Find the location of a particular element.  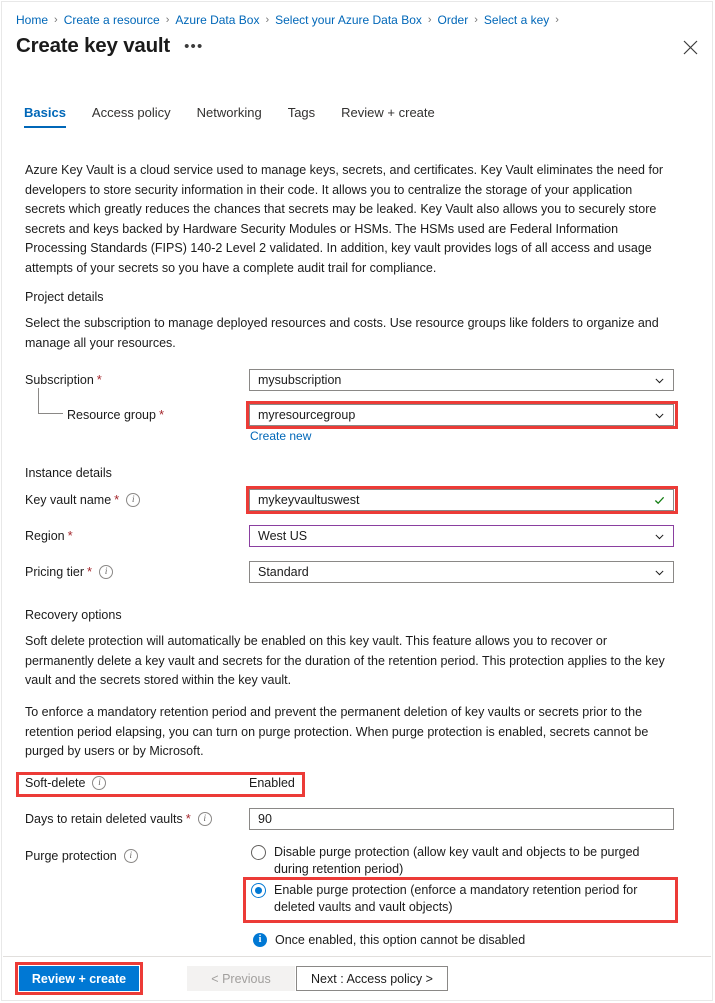

resource-group-select: myresourcegroup is located at coordinates (461, 415).